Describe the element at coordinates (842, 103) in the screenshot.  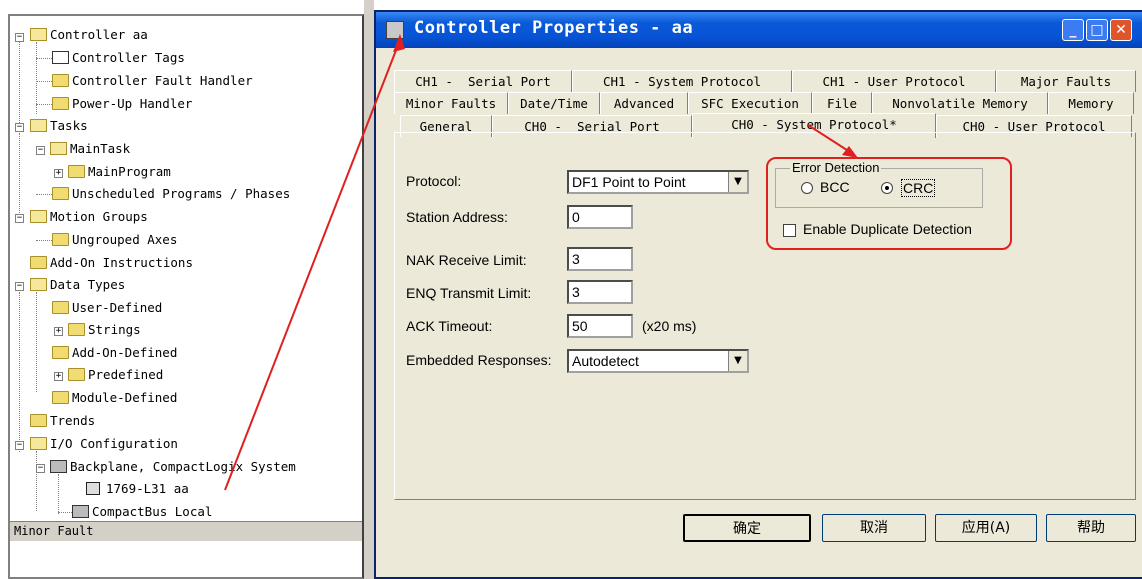
I see `tab-file: File` at that location.